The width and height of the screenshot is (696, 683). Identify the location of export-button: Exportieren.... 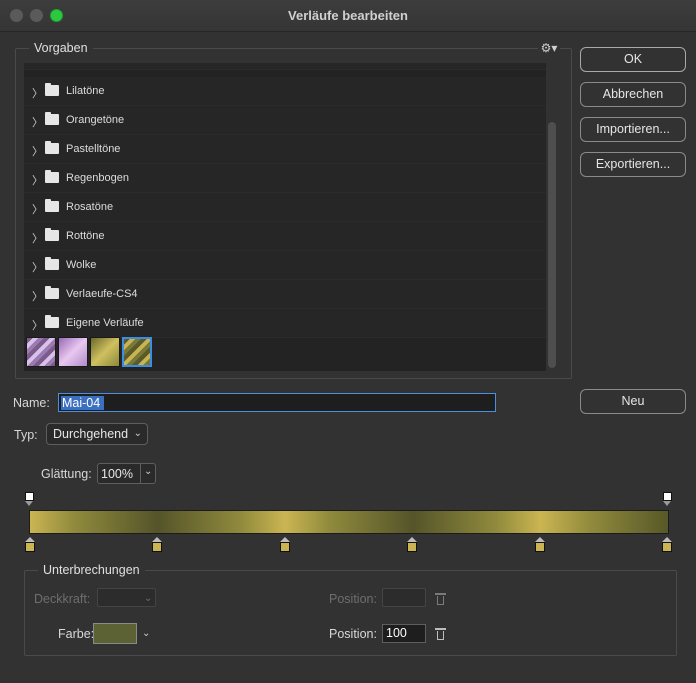
(633, 164).